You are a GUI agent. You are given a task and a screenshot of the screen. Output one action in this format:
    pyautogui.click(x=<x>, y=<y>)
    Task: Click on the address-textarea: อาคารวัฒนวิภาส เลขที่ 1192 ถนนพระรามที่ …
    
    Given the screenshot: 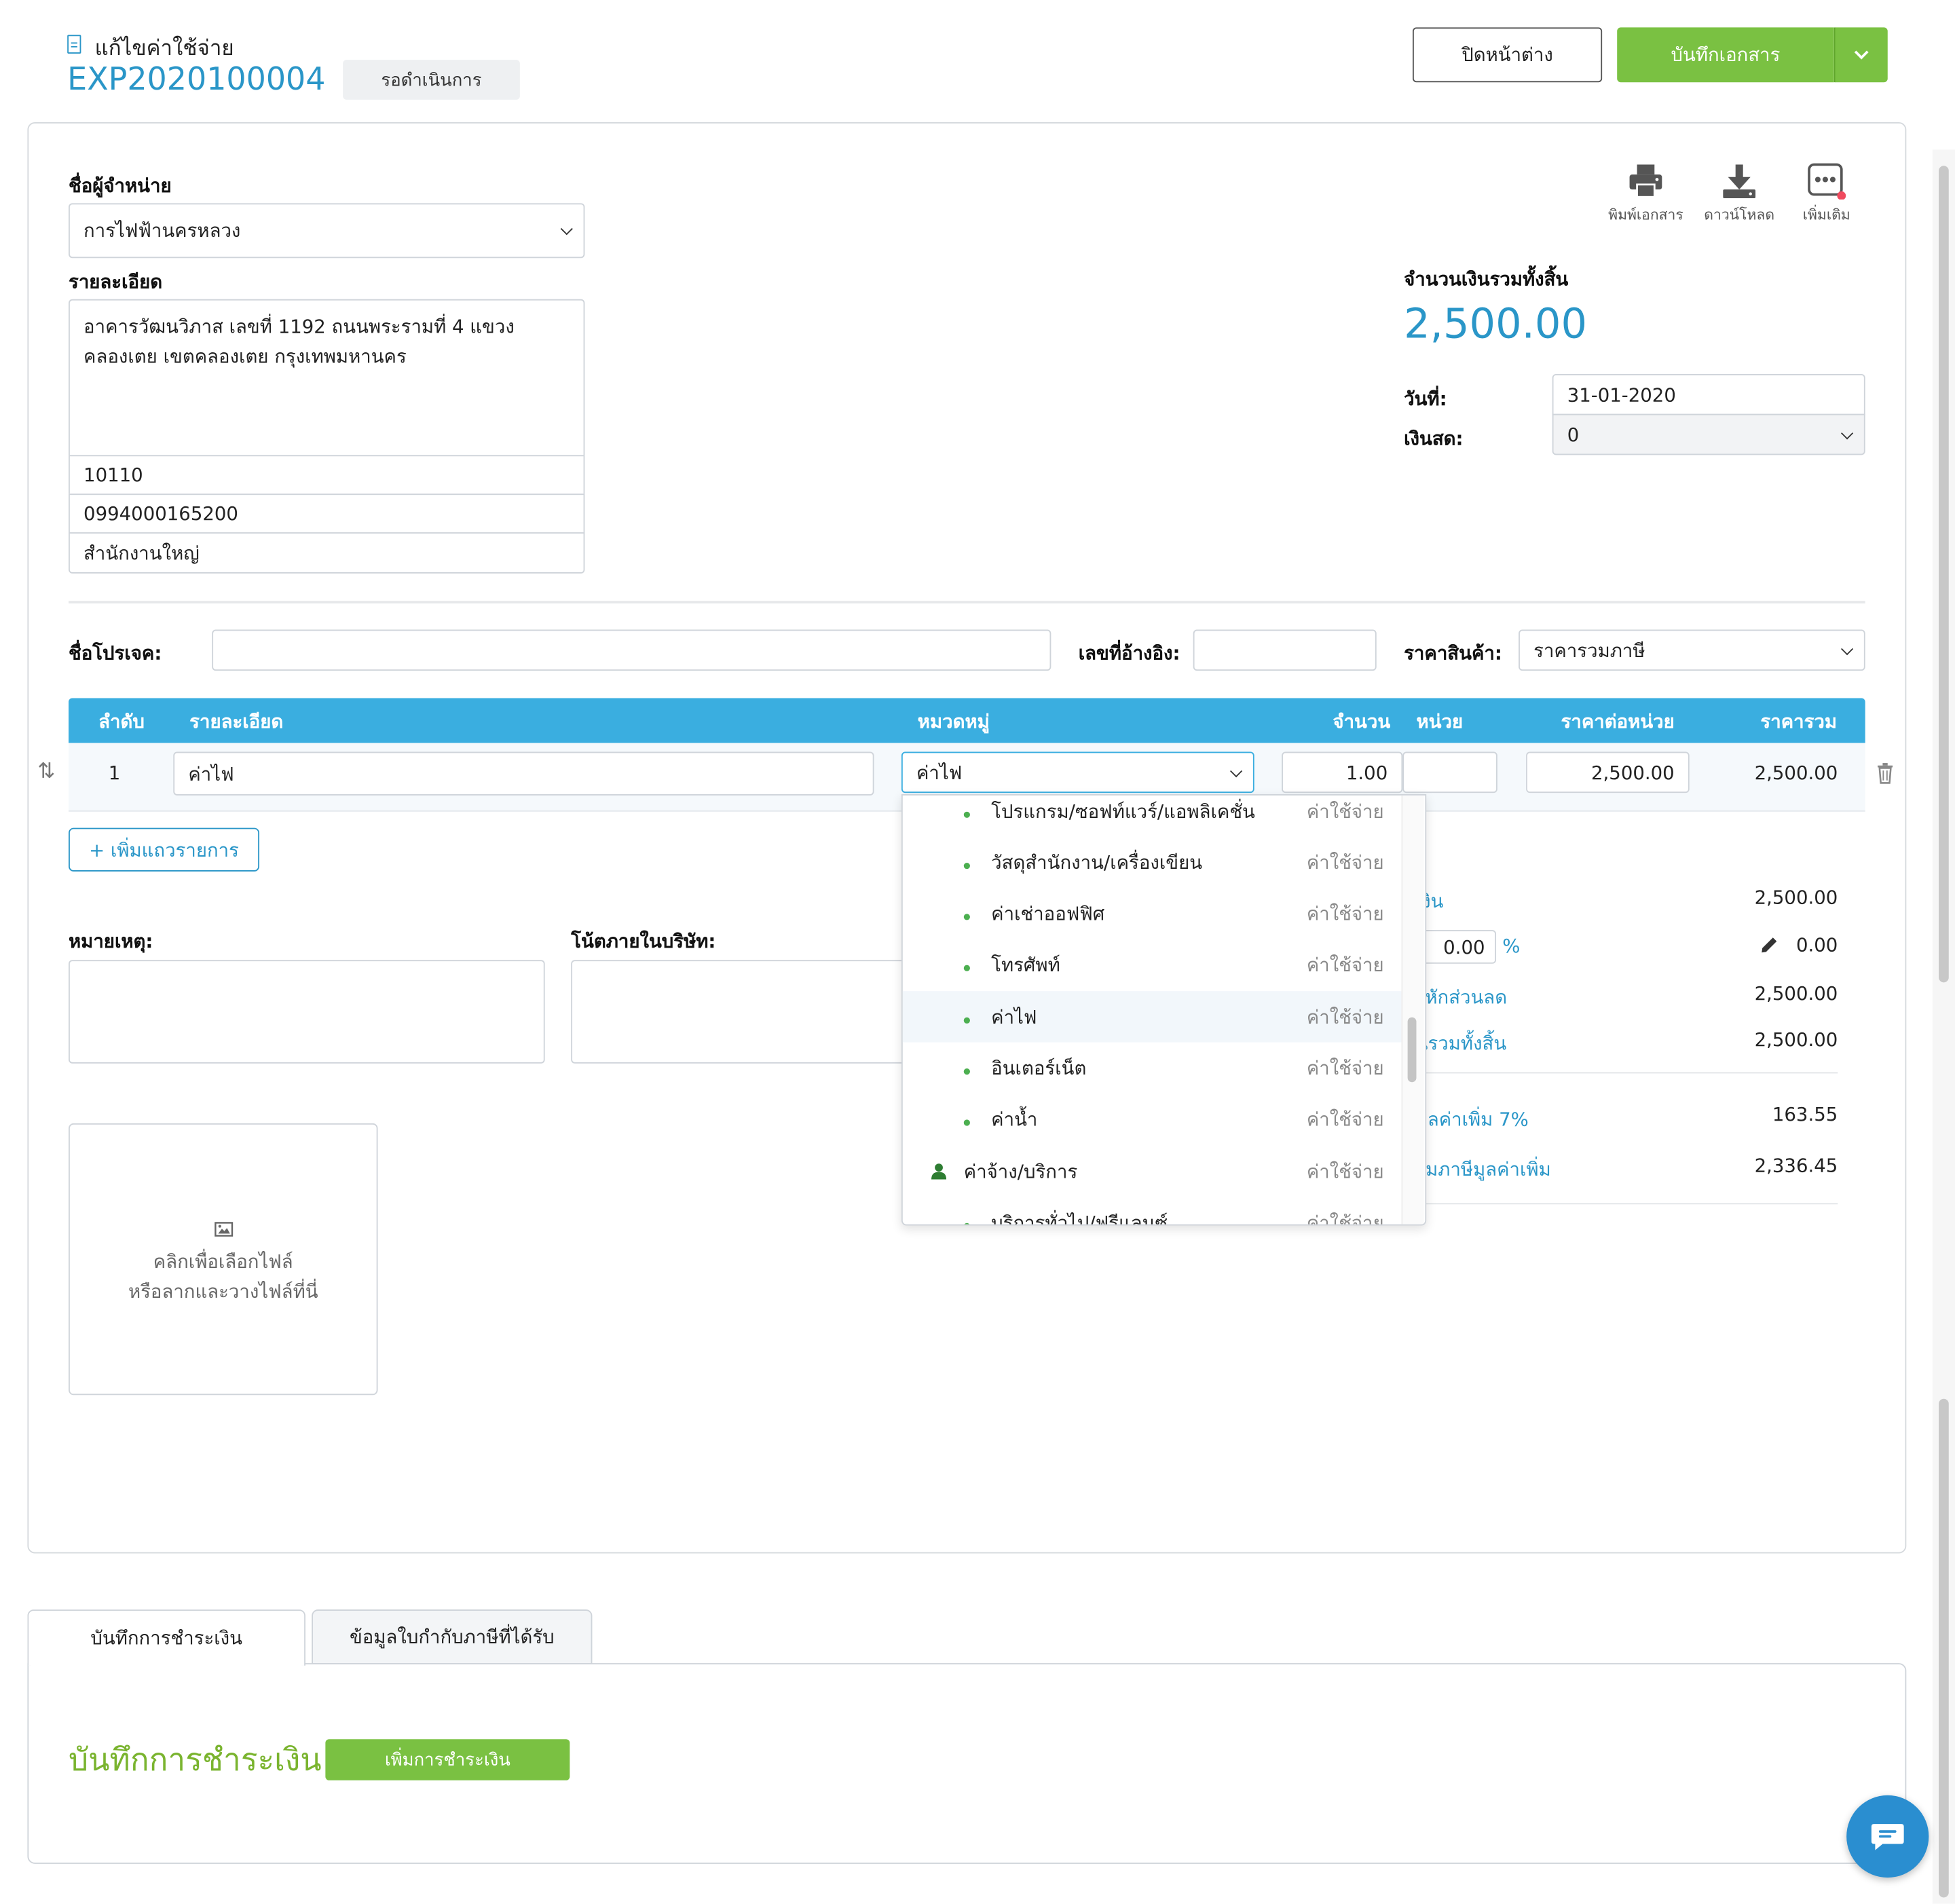 What is the action you would take?
    pyautogui.click(x=327, y=378)
    